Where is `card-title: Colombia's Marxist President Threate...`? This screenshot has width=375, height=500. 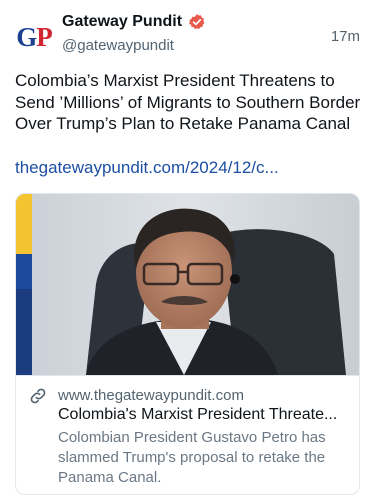
card-title: Colombia's Marxist President Threate... is located at coordinates (205, 415).